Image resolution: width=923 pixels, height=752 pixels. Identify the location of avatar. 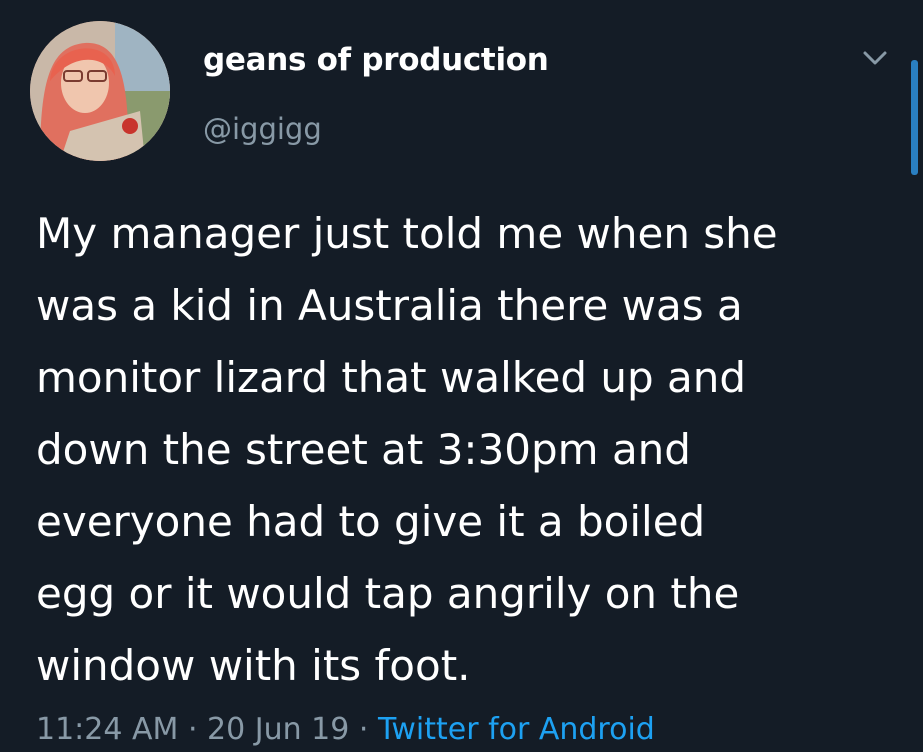
(100, 91).